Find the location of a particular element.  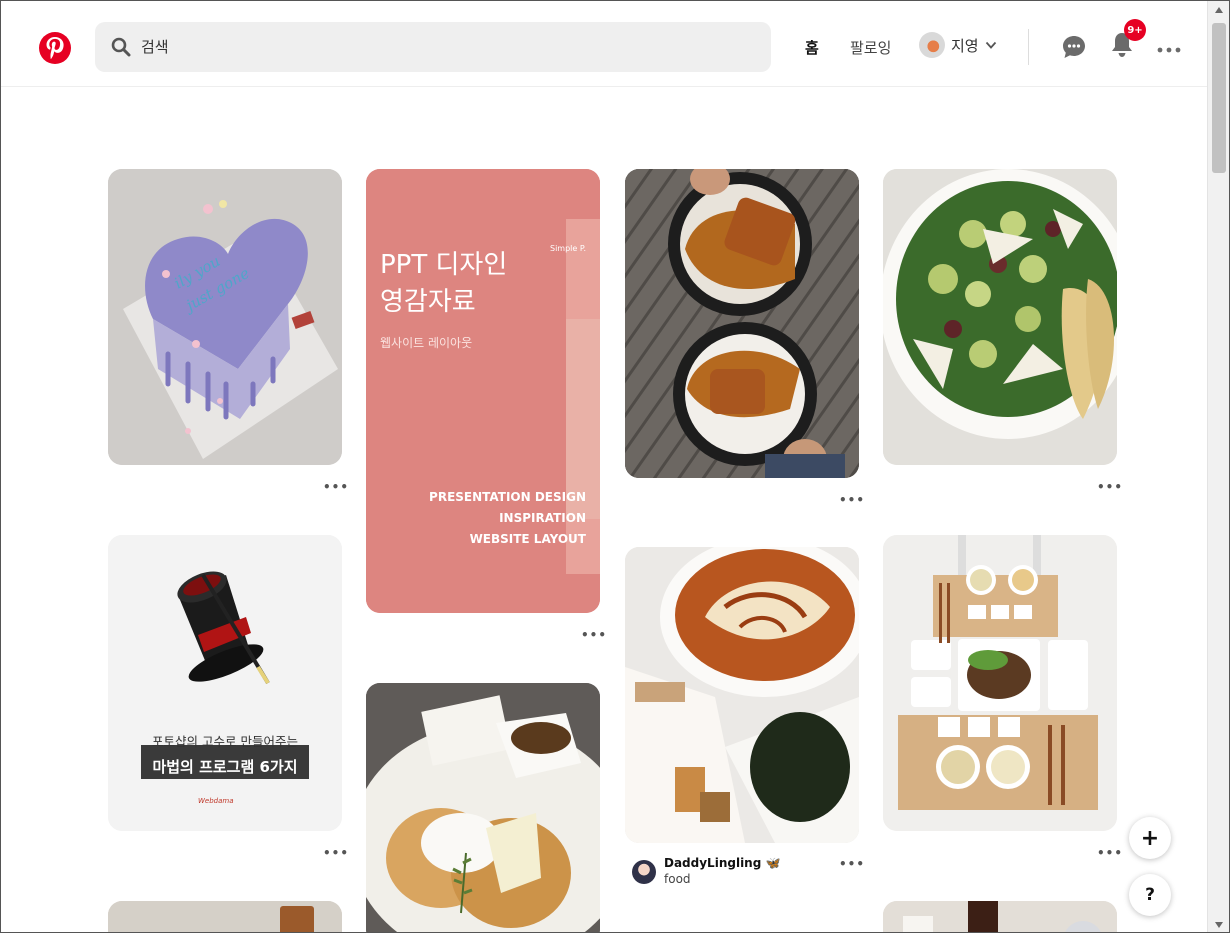

ppt-en-line1: PRESENTATION DESIGN is located at coordinates (507, 497).